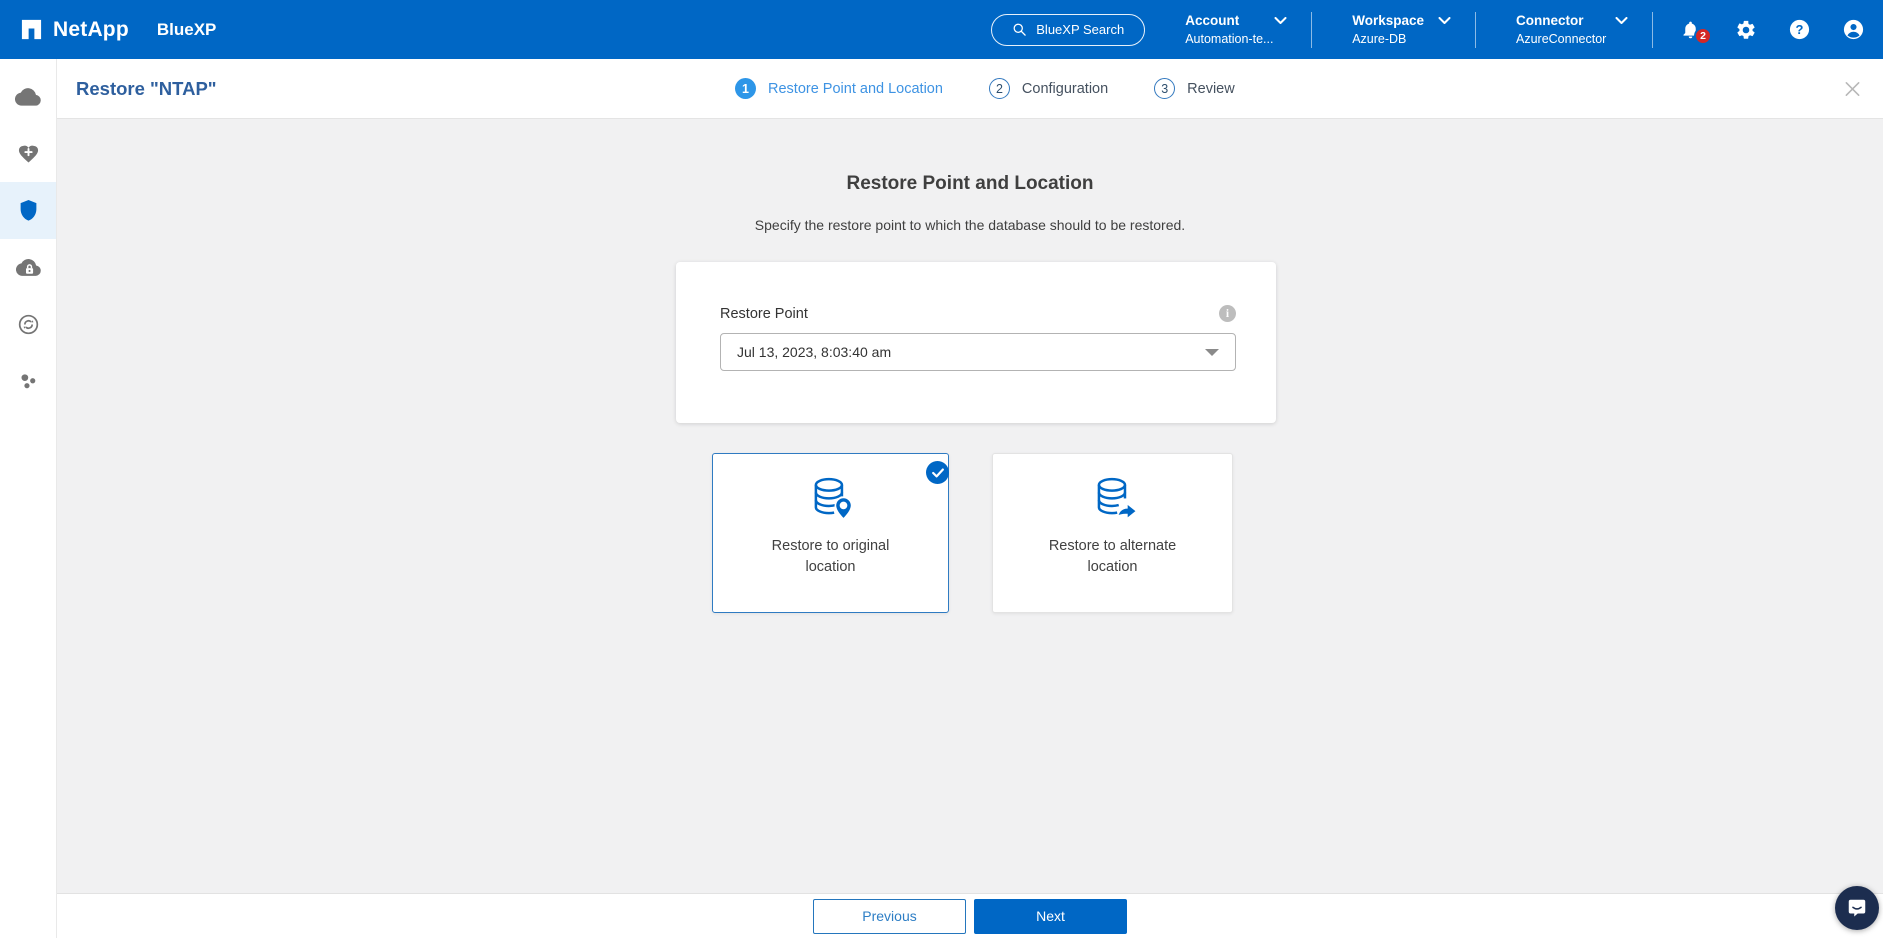 Image resolution: width=1883 pixels, height=938 pixels. I want to click on database-arrow-icon, so click(1113, 500).